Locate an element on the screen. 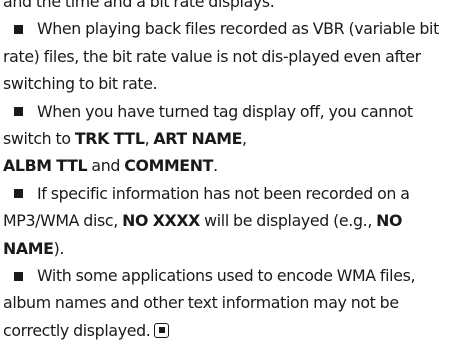 The image size is (460, 344). display-mode-term: ALBM TTL is located at coordinates (45, 166).